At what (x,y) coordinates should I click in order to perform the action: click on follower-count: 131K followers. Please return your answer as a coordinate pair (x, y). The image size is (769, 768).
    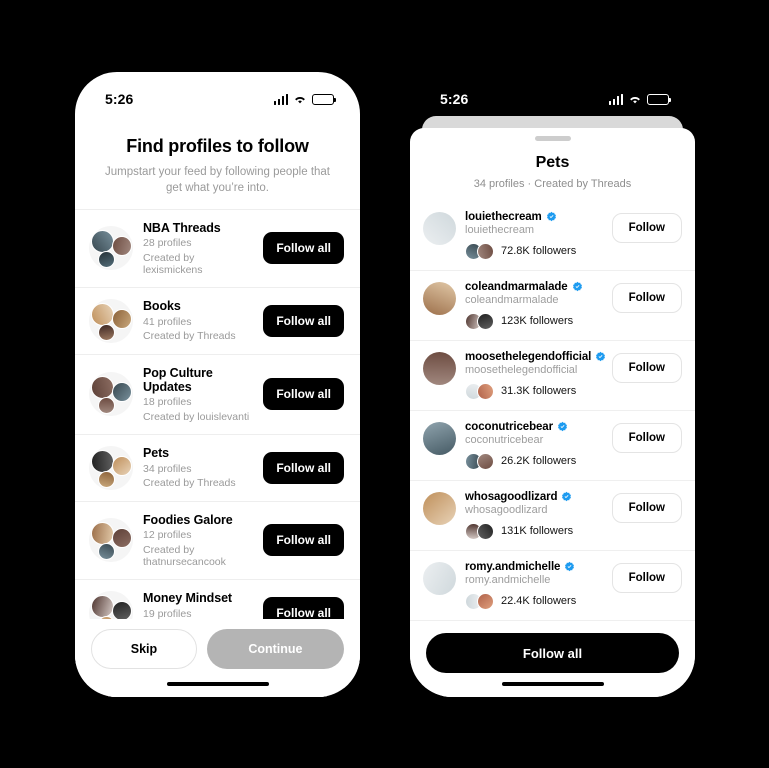
    Looking at the image, I should click on (537, 531).